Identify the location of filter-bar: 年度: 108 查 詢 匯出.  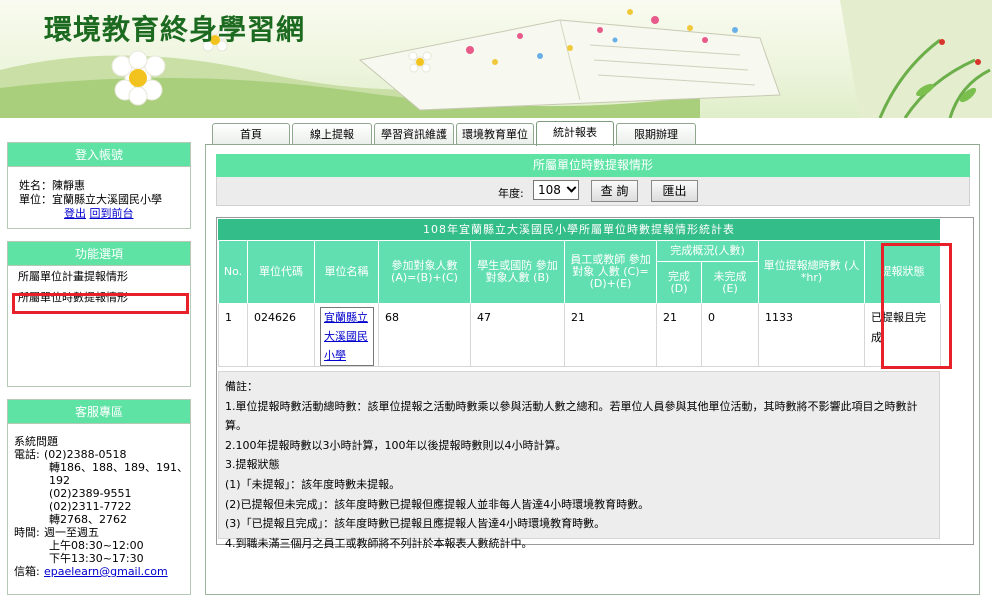
(593, 191).